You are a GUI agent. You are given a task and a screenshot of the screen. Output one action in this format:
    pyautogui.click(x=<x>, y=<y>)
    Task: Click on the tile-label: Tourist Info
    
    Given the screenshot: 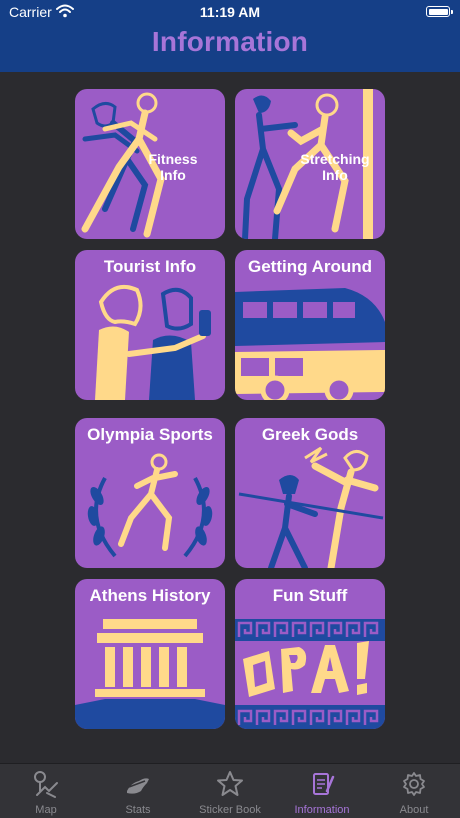 What is the action you would take?
    pyautogui.click(x=150, y=266)
    